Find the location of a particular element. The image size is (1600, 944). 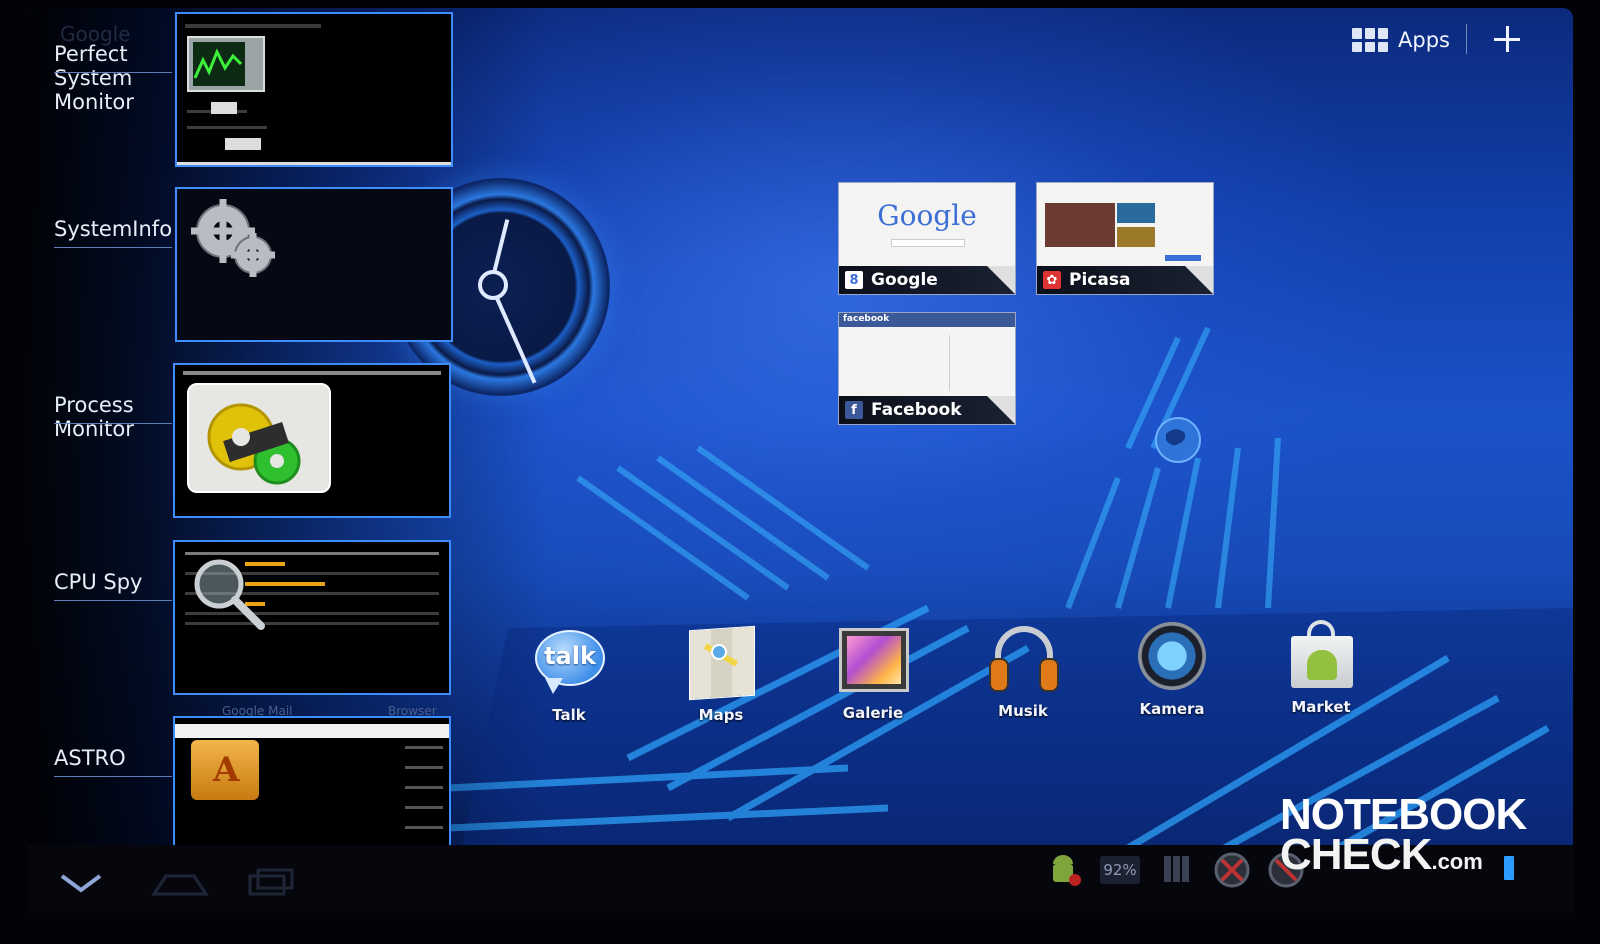

recent-app-cpu-spy: CPU Spy is located at coordinates (235, 619).